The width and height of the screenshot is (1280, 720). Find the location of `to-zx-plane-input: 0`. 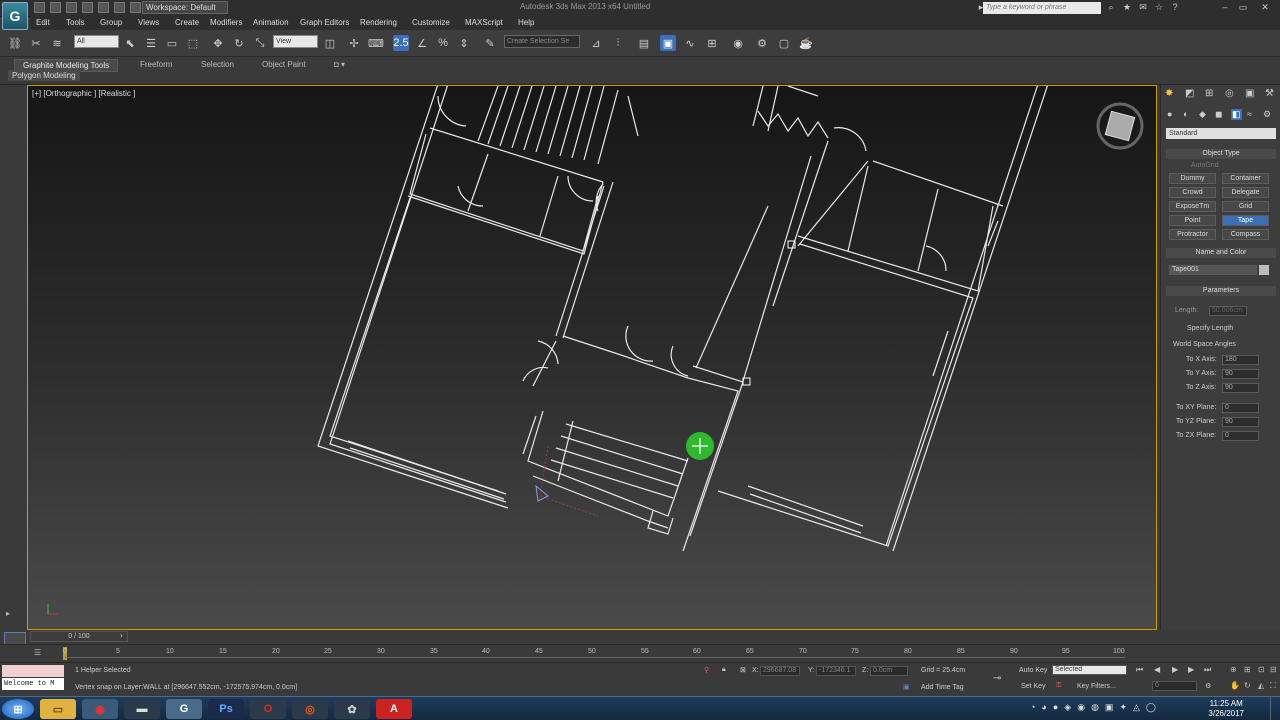

to-zx-plane-input: 0 is located at coordinates (1240, 436).